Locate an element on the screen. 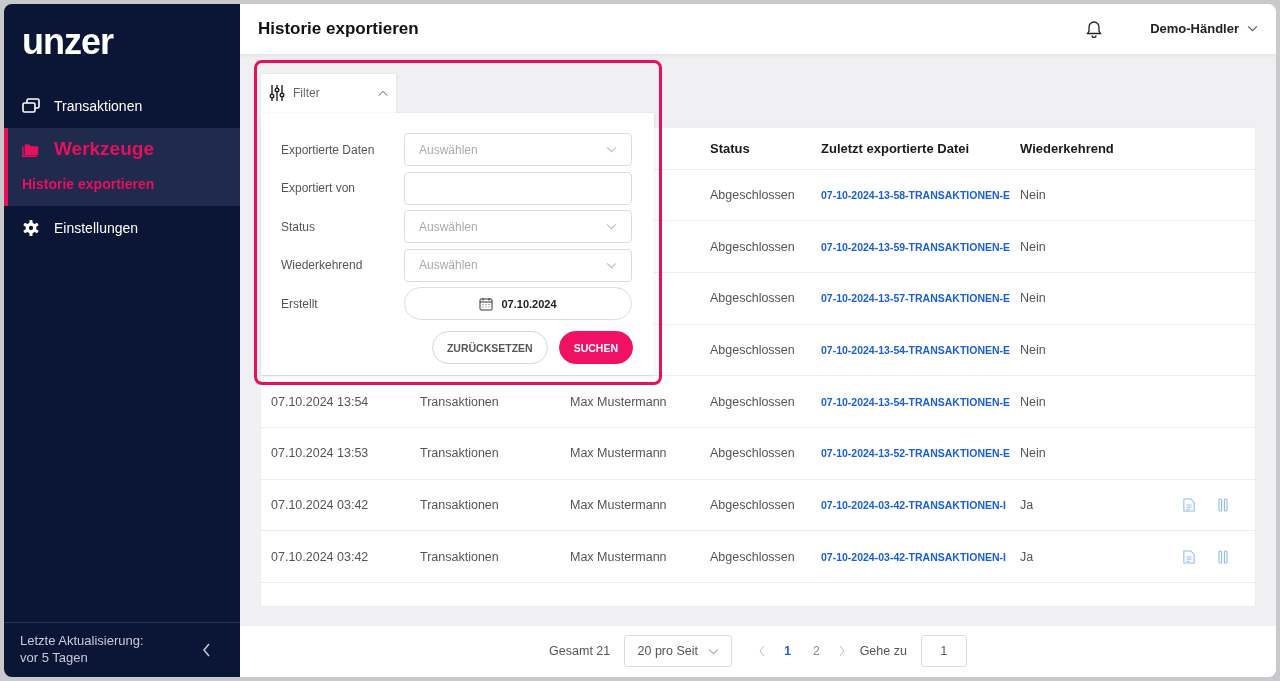 The width and height of the screenshot is (1280, 681). cards-icon is located at coordinates (31, 105).